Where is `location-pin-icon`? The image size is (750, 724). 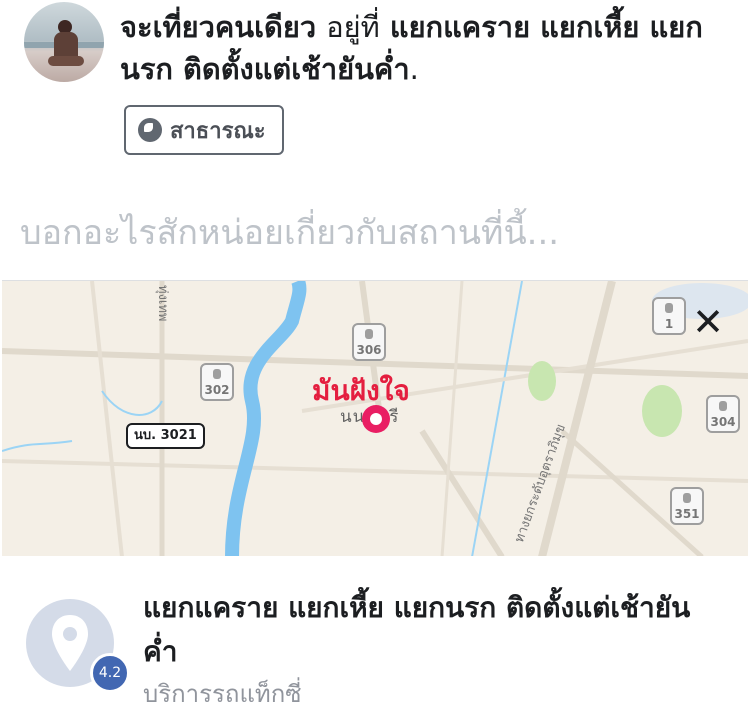 location-pin-icon is located at coordinates (376, 419).